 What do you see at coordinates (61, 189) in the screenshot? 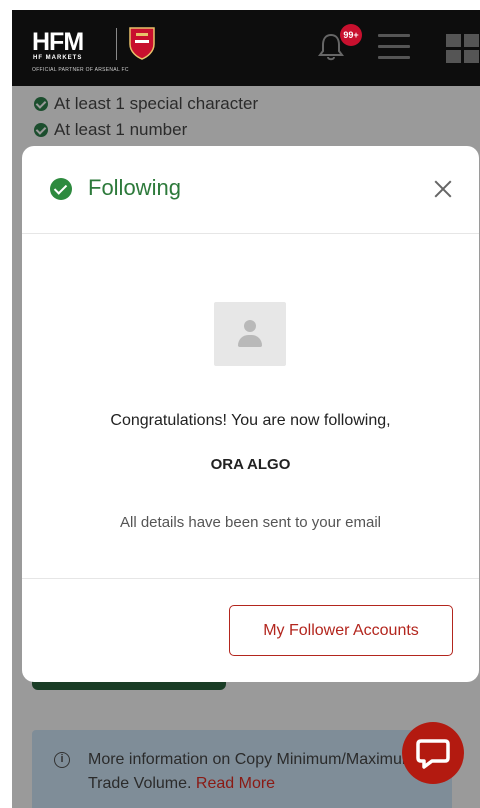
I see `success-check-icon` at bounding box center [61, 189].